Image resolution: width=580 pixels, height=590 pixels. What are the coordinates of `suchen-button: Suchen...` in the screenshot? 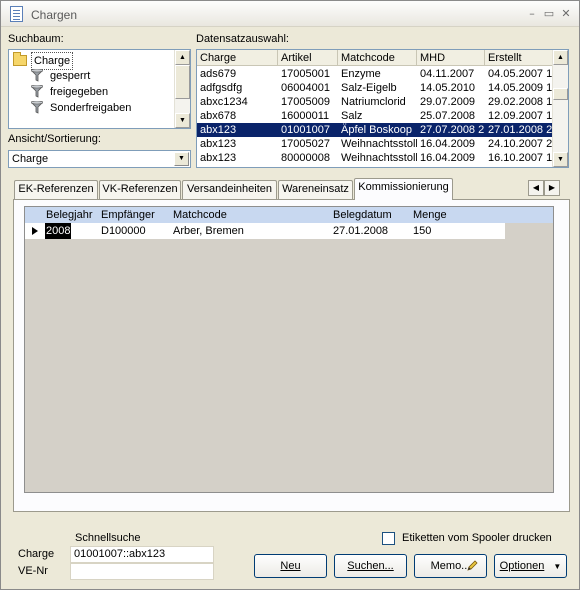 It's located at (370, 566).